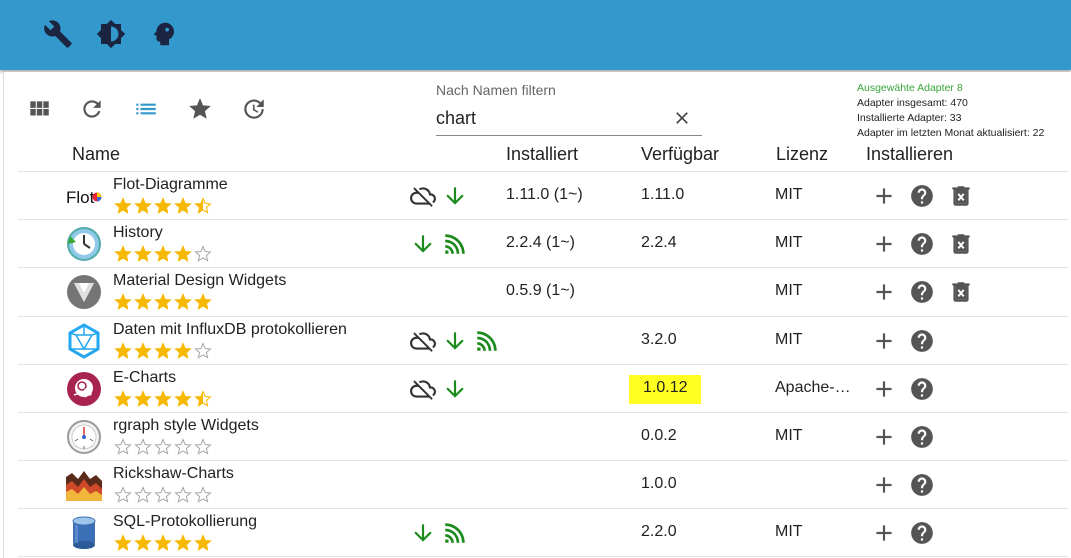  Describe the element at coordinates (80, 197) in the screenshot. I see `svg-text: Flot` at that location.